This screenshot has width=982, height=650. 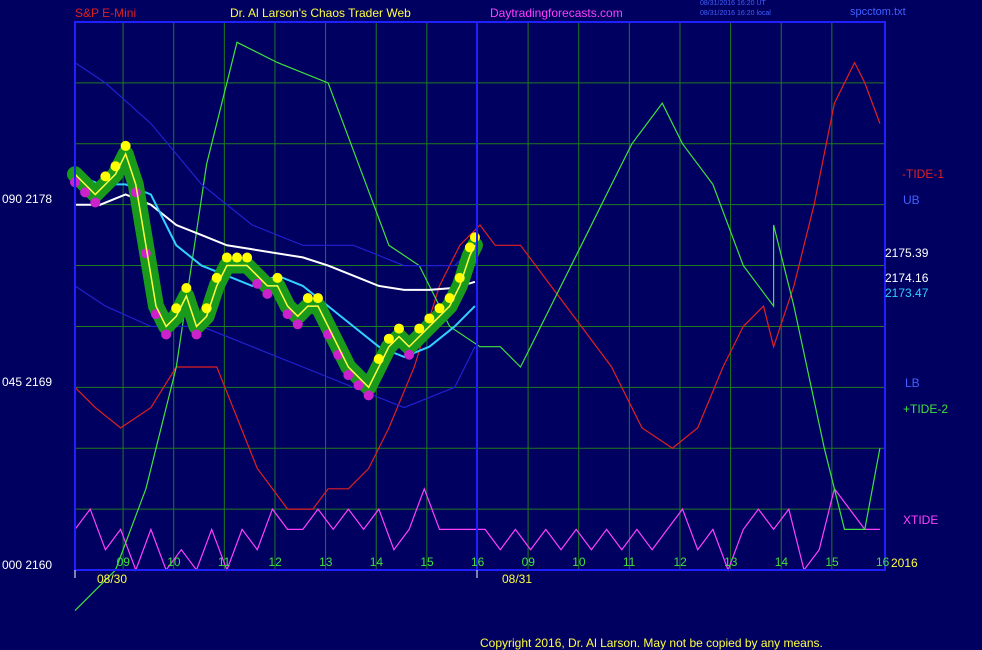 What do you see at coordinates (556, 13) in the screenshot?
I see `site-url: Daytradingforecasts.com` at bounding box center [556, 13].